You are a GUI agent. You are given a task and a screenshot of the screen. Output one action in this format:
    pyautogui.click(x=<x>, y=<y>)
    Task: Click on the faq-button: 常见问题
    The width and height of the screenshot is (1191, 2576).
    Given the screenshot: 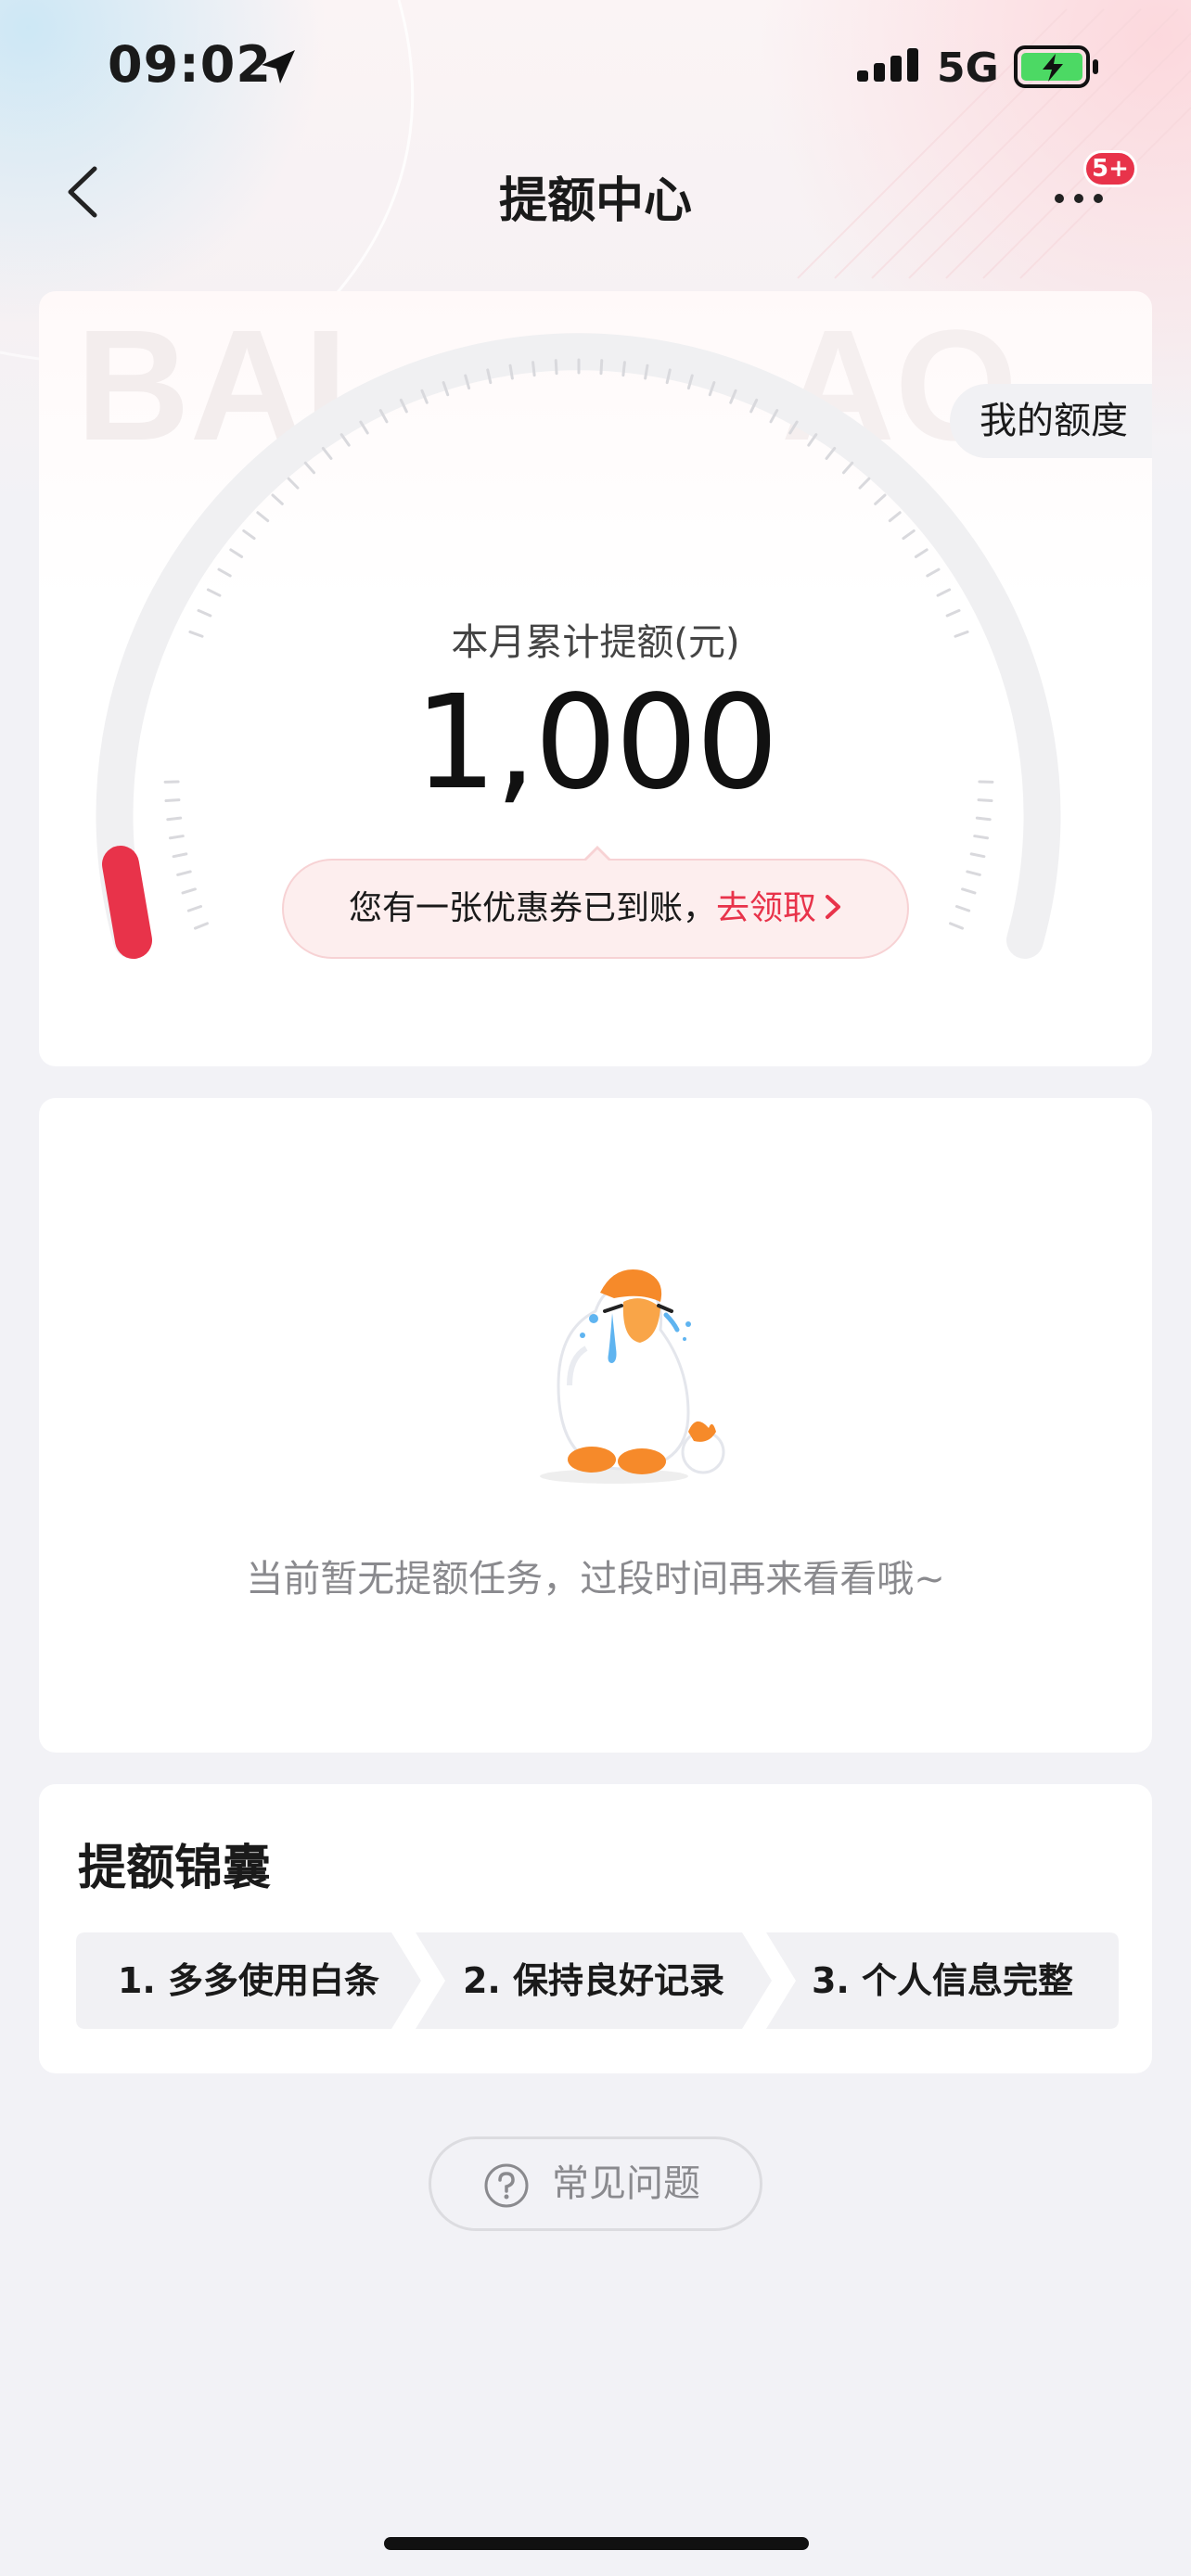 What is the action you would take?
    pyautogui.click(x=595, y=2183)
    